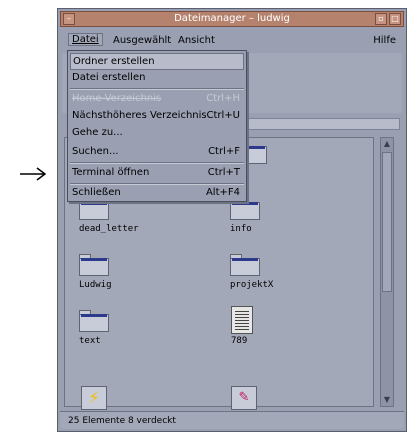 This screenshot has height=440, width=415. I want to click on menu-item-shortcut: Ctrl+F, so click(224, 151).